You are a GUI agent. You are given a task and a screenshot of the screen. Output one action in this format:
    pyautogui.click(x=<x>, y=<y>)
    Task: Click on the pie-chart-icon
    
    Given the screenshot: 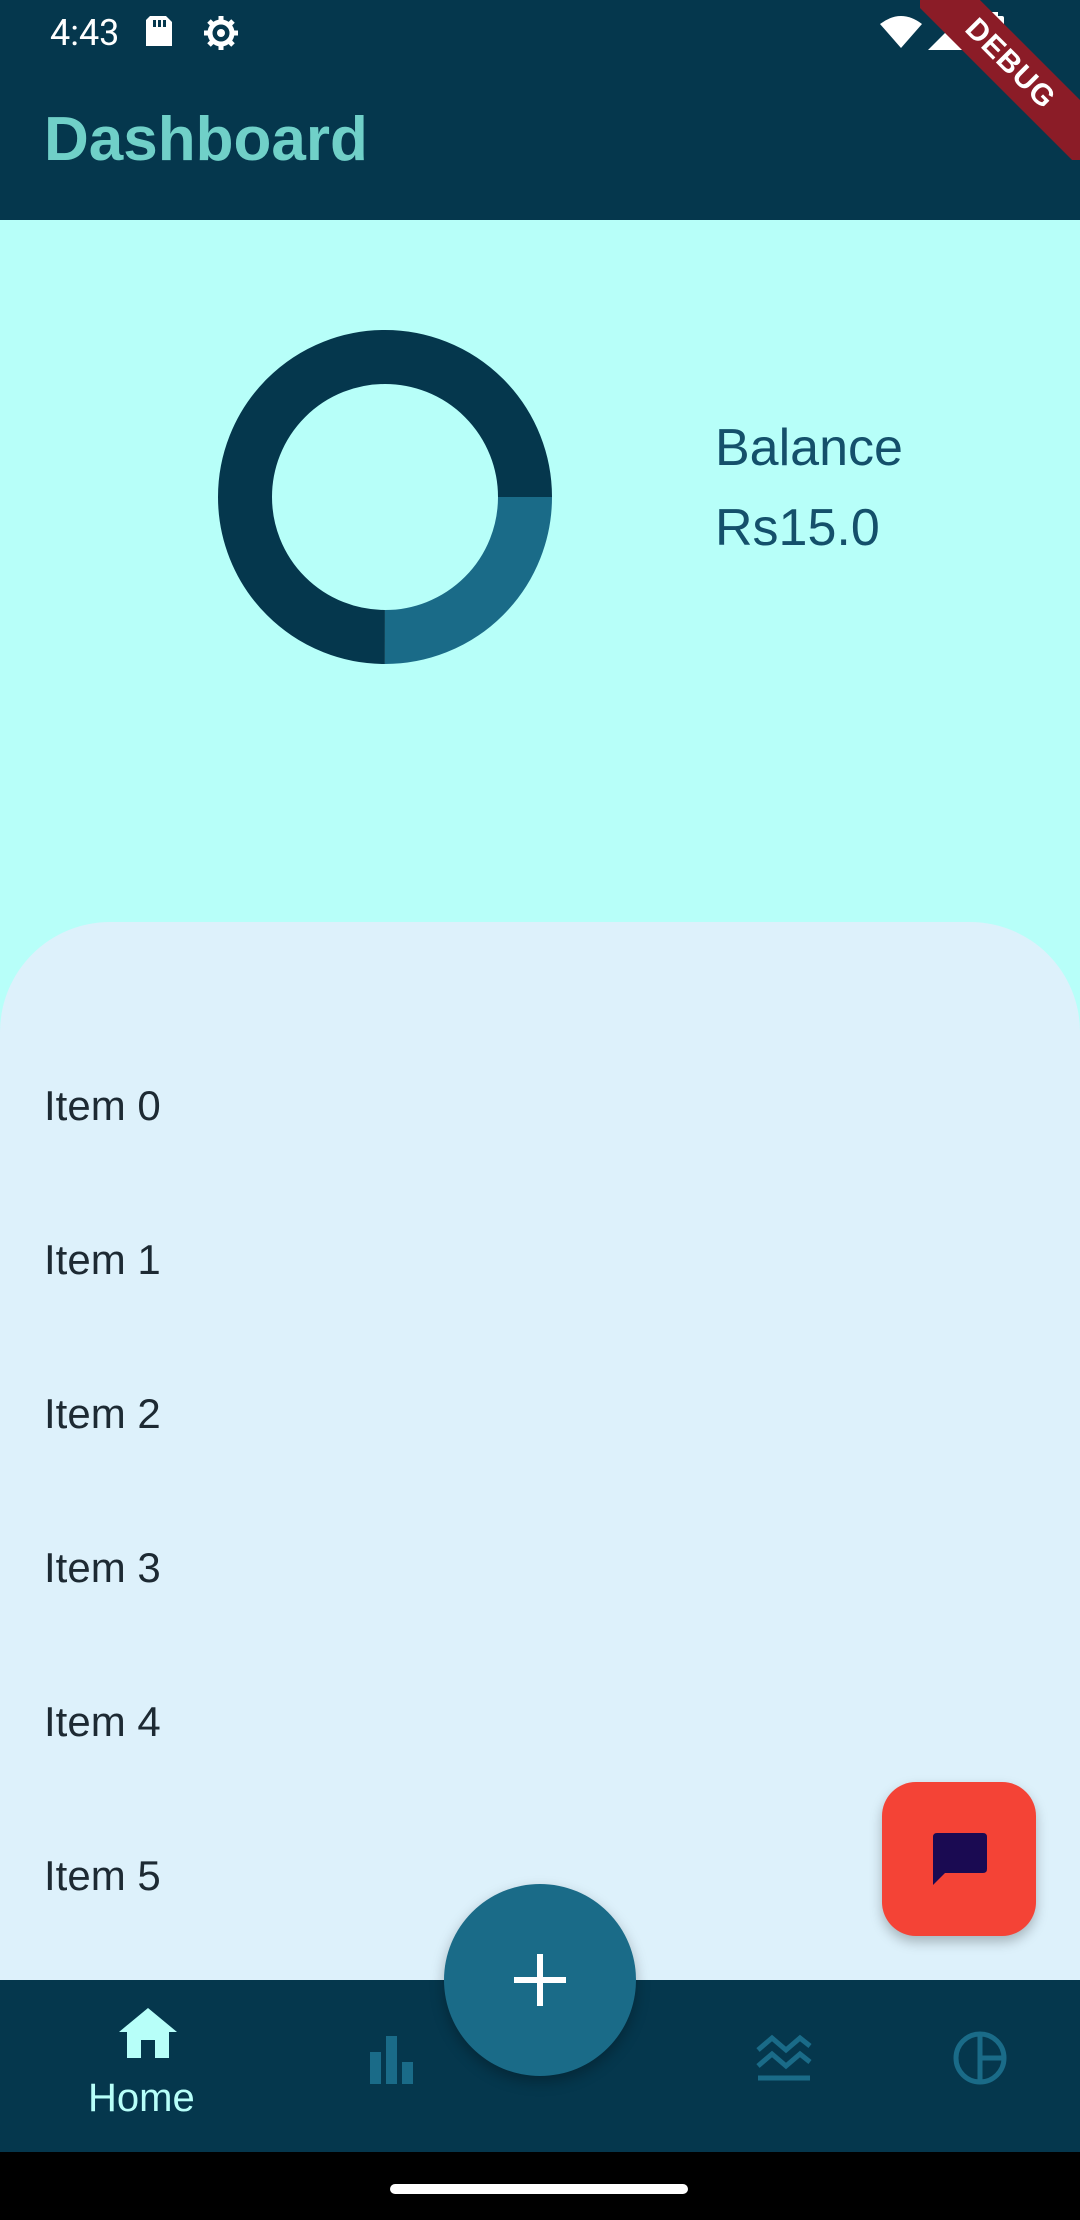 What is the action you would take?
    pyautogui.click(x=980, y=2058)
    